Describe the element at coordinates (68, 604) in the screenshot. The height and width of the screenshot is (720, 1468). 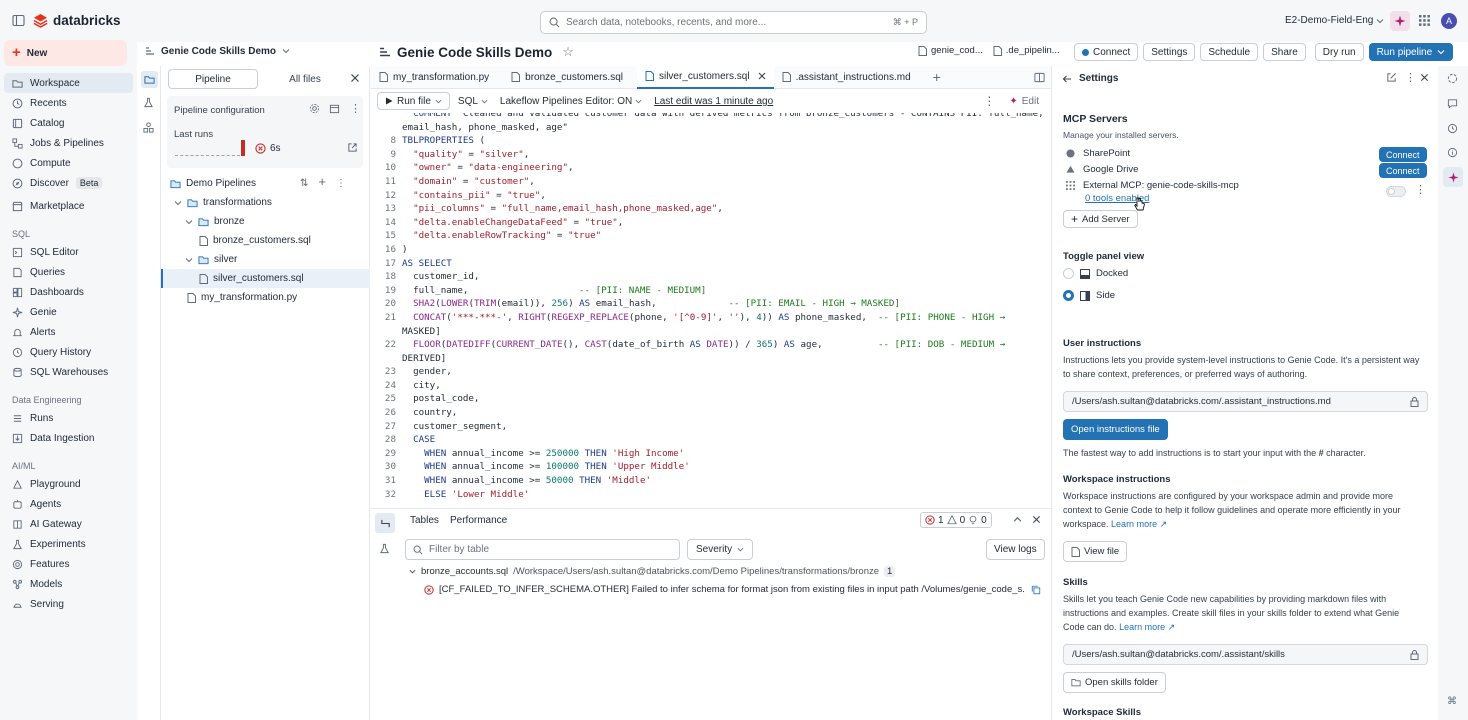
I see `nav-serving: Serving` at that location.